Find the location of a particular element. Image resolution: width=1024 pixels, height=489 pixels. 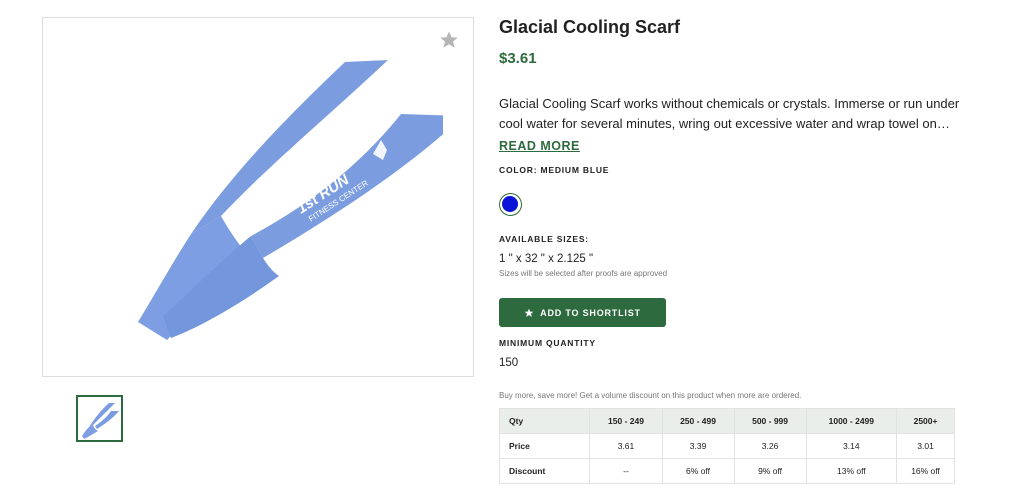

color-swatch-fill is located at coordinates (510, 204).